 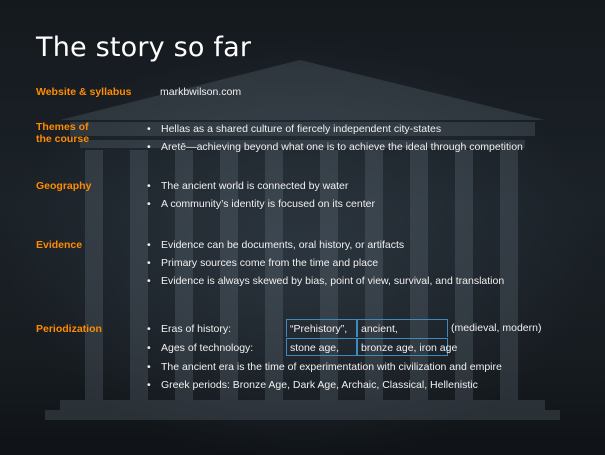 What do you see at coordinates (196, 329) in the screenshot?
I see `row-label: Eras of history:` at bounding box center [196, 329].